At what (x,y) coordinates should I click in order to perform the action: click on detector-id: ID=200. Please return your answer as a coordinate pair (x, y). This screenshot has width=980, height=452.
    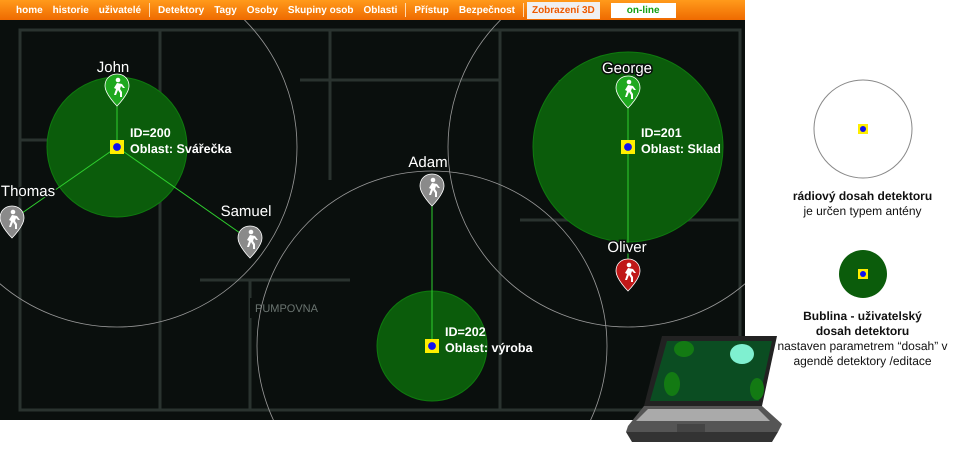
    Looking at the image, I should click on (150, 133).